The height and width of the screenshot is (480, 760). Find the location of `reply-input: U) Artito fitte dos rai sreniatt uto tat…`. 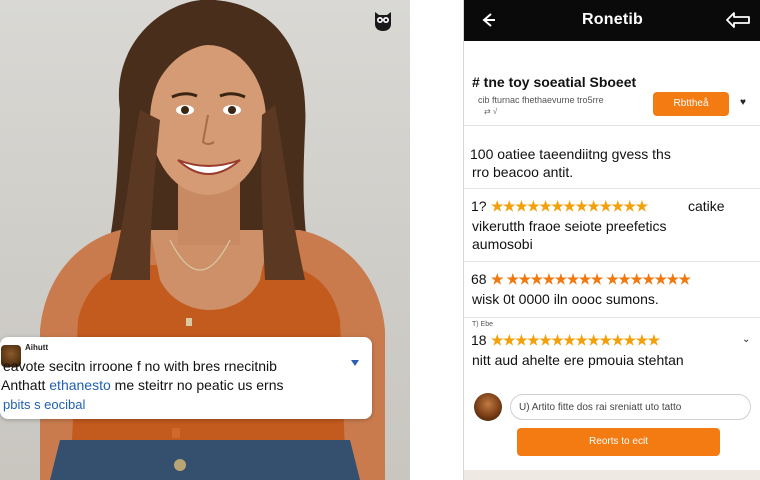

reply-input: U) Artito fitte dos rai sreniatt uto tat… is located at coordinates (630, 407).